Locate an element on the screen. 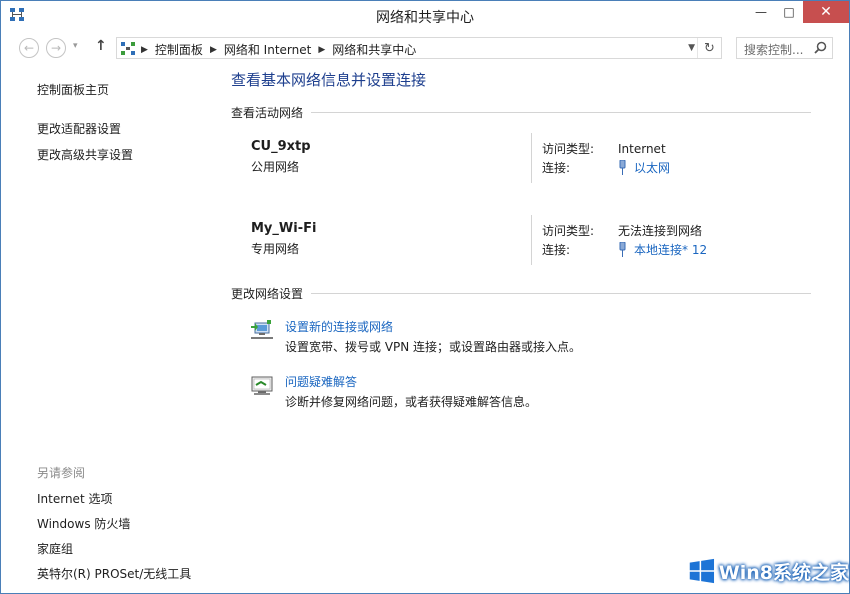 The height and width of the screenshot is (594, 850). task-setup-connection: 设置新的连接或网络 设置宽带、拨号或 VPN 连接；或设置路由器或接入点。 is located at coordinates (530, 345).